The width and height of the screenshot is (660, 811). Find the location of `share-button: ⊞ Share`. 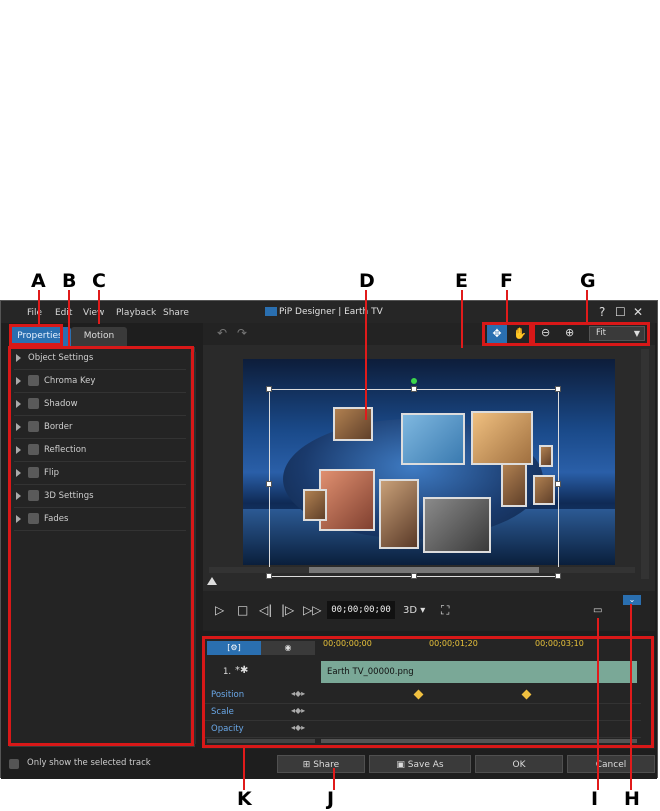

share-button: ⊞ Share is located at coordinates (321, 764).